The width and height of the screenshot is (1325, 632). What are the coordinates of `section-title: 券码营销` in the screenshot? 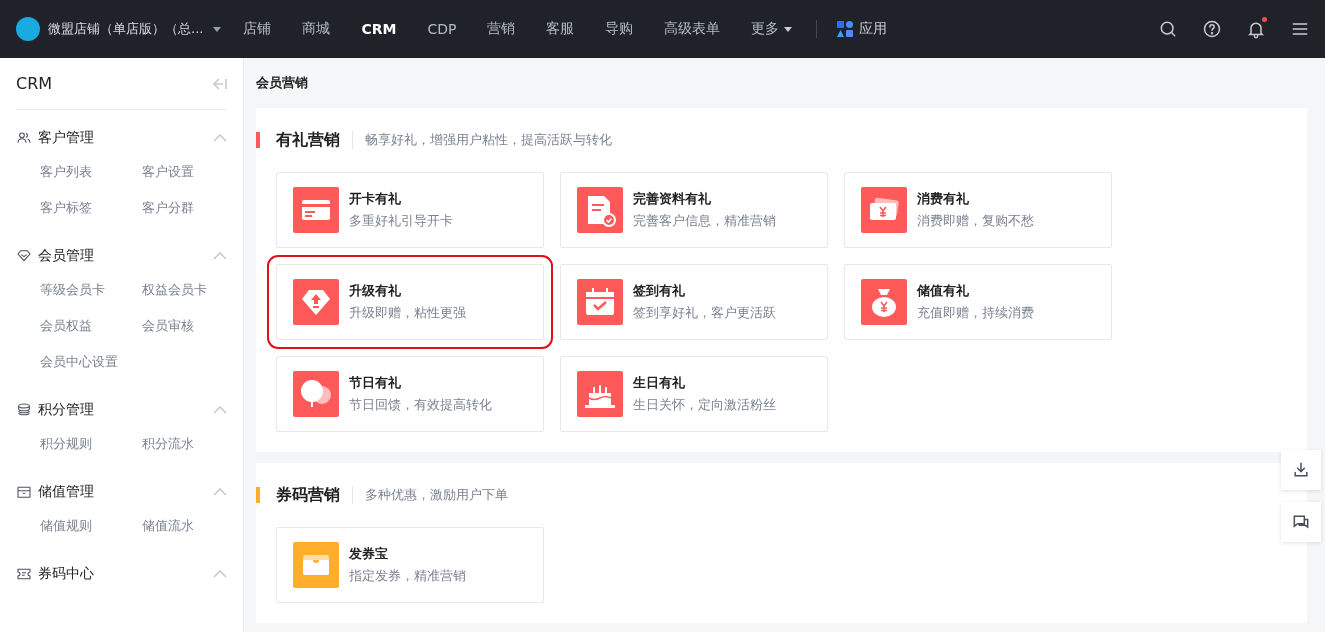 It's located at (308, 495).